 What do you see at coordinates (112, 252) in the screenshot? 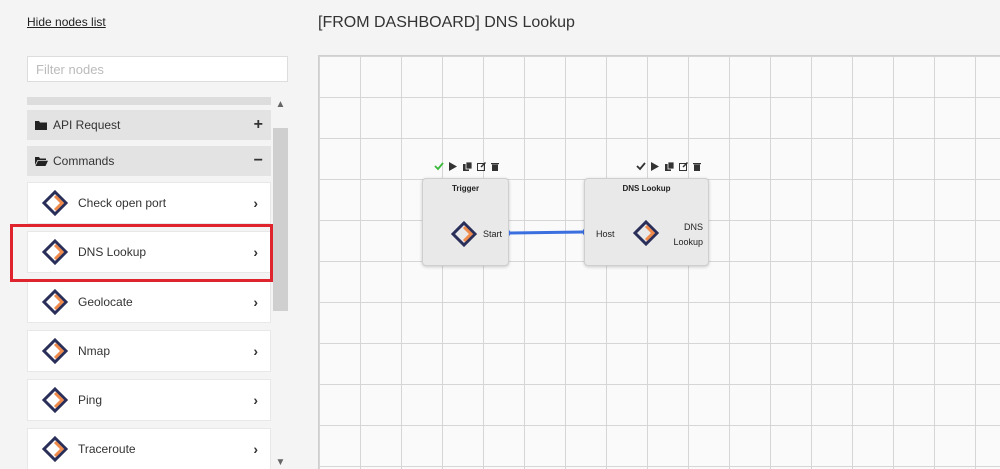
I see `node-item-label: DNS Lookup` at bounding box center [112, 252].